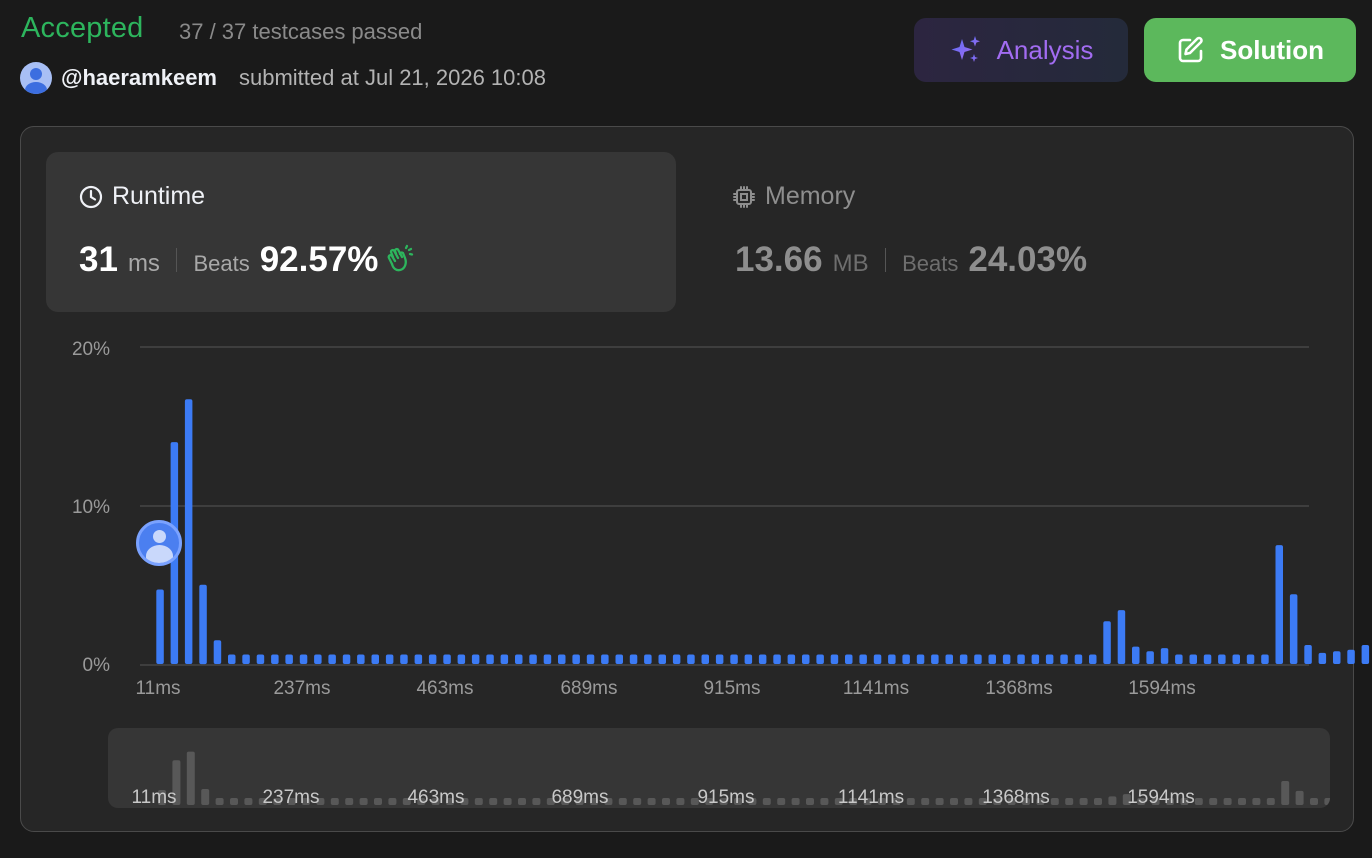 The image size is (1372, 858). Describe the element at coordinates (1161, 797) in the screenshot. I see `nav-tick-1594ms: 1594ms` at that location.